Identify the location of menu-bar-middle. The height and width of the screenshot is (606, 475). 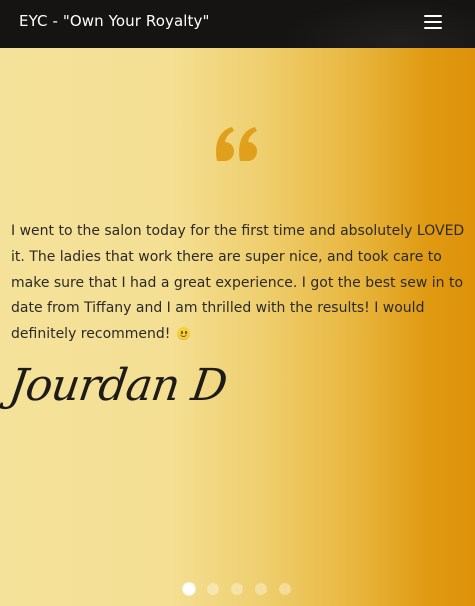
(433, 22).